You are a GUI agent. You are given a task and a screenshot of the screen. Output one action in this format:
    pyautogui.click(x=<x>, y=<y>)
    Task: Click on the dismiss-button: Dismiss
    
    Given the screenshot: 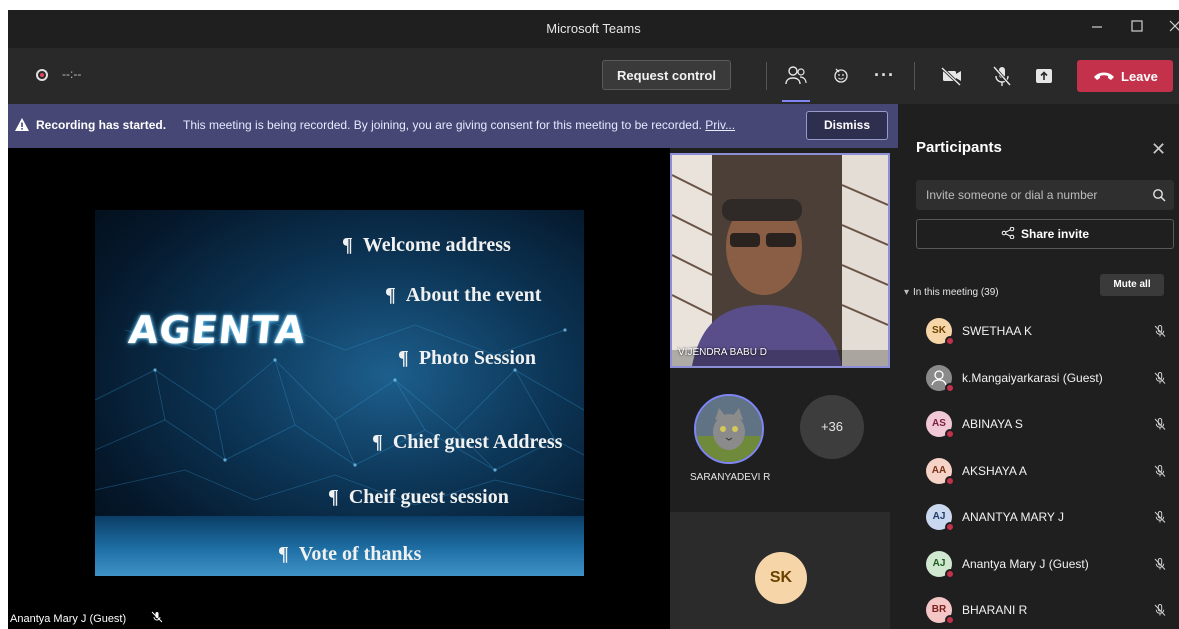 What is the action you would take?
    pyautogui.click(x=847, y=125)
    